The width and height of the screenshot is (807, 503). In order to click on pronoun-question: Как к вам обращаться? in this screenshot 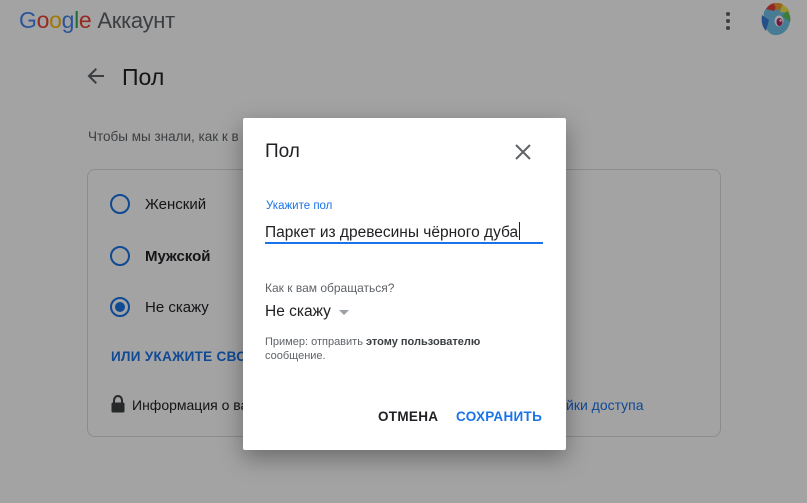, I will do `click(330, 288)`.